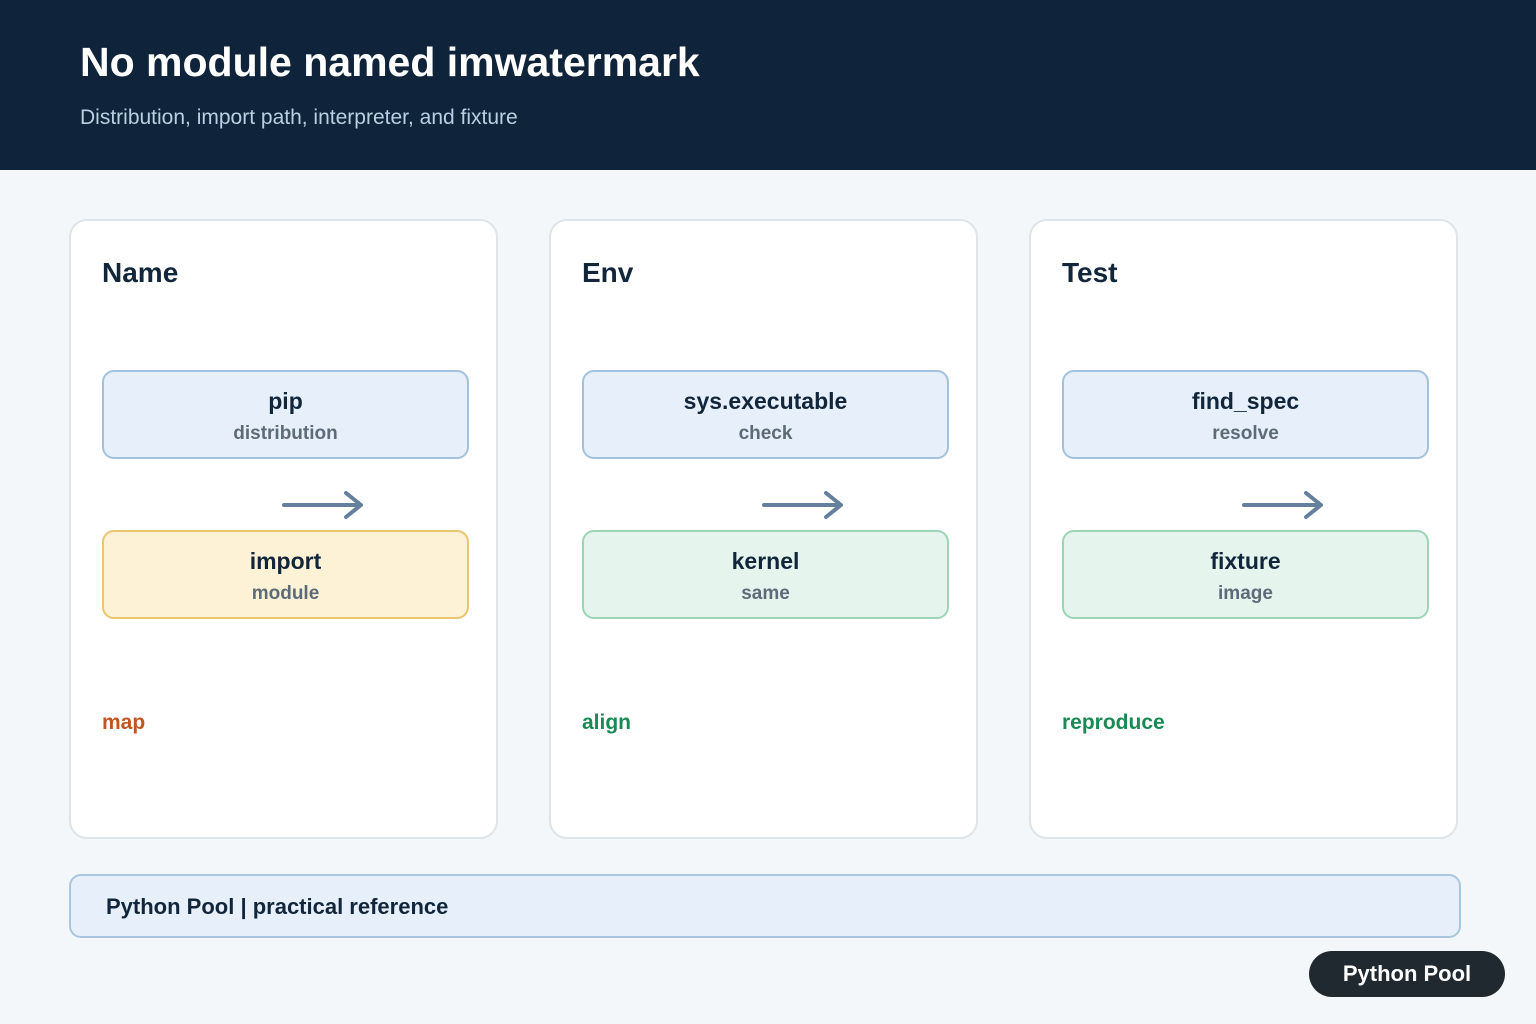 The width and height of the screenshot is (1536, 1024). What do you see at coordinates (390, 62) in the screenshot?
I see `page-title: No module named imwatermark` at bounding box center [390, 62].